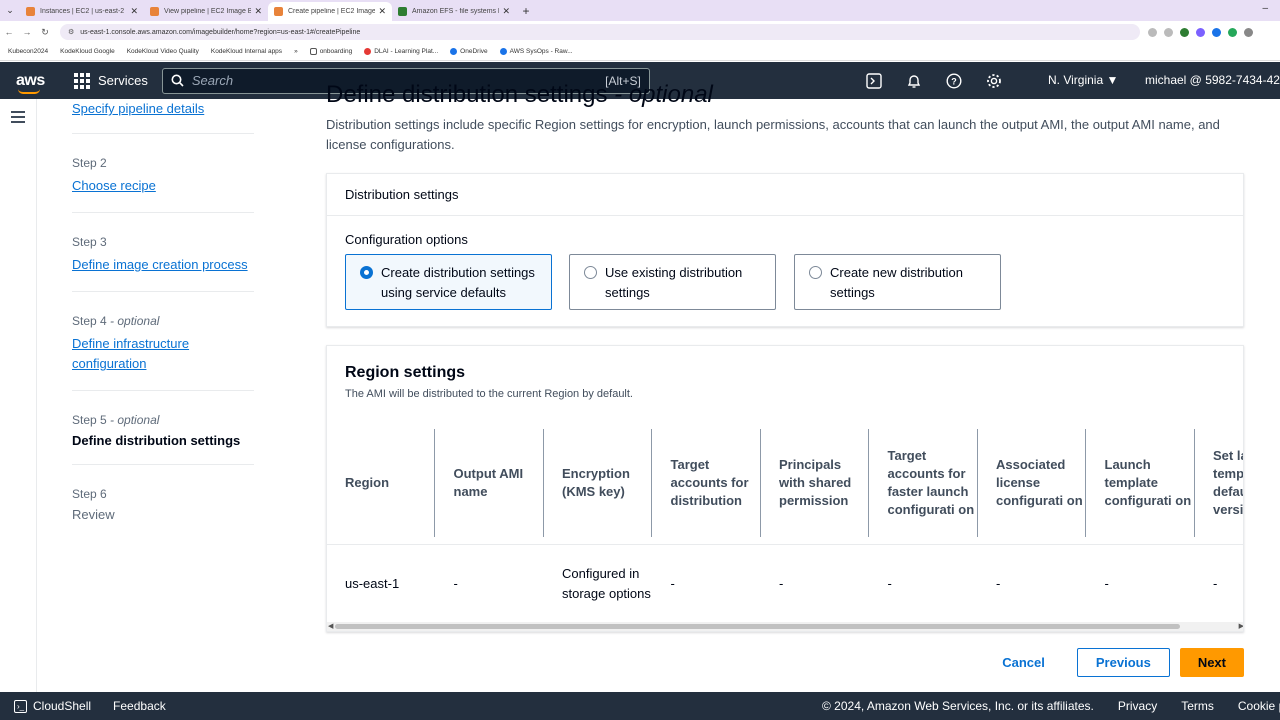  I want to click on bookmark-label: onboarding, so click(336, 51).